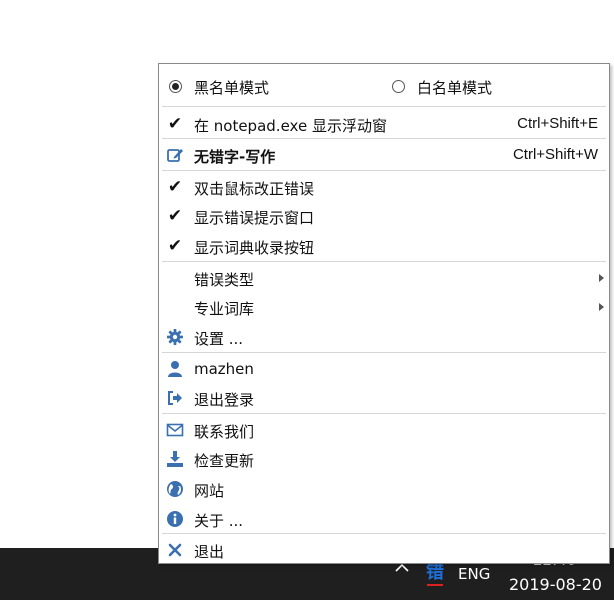 This screenshot has width=614, height=600. What do you see at coordinates (455, 88) in the screenshot?
I see `whitelist-mode-label: 白名单模式` at bounding box center [455, 88].